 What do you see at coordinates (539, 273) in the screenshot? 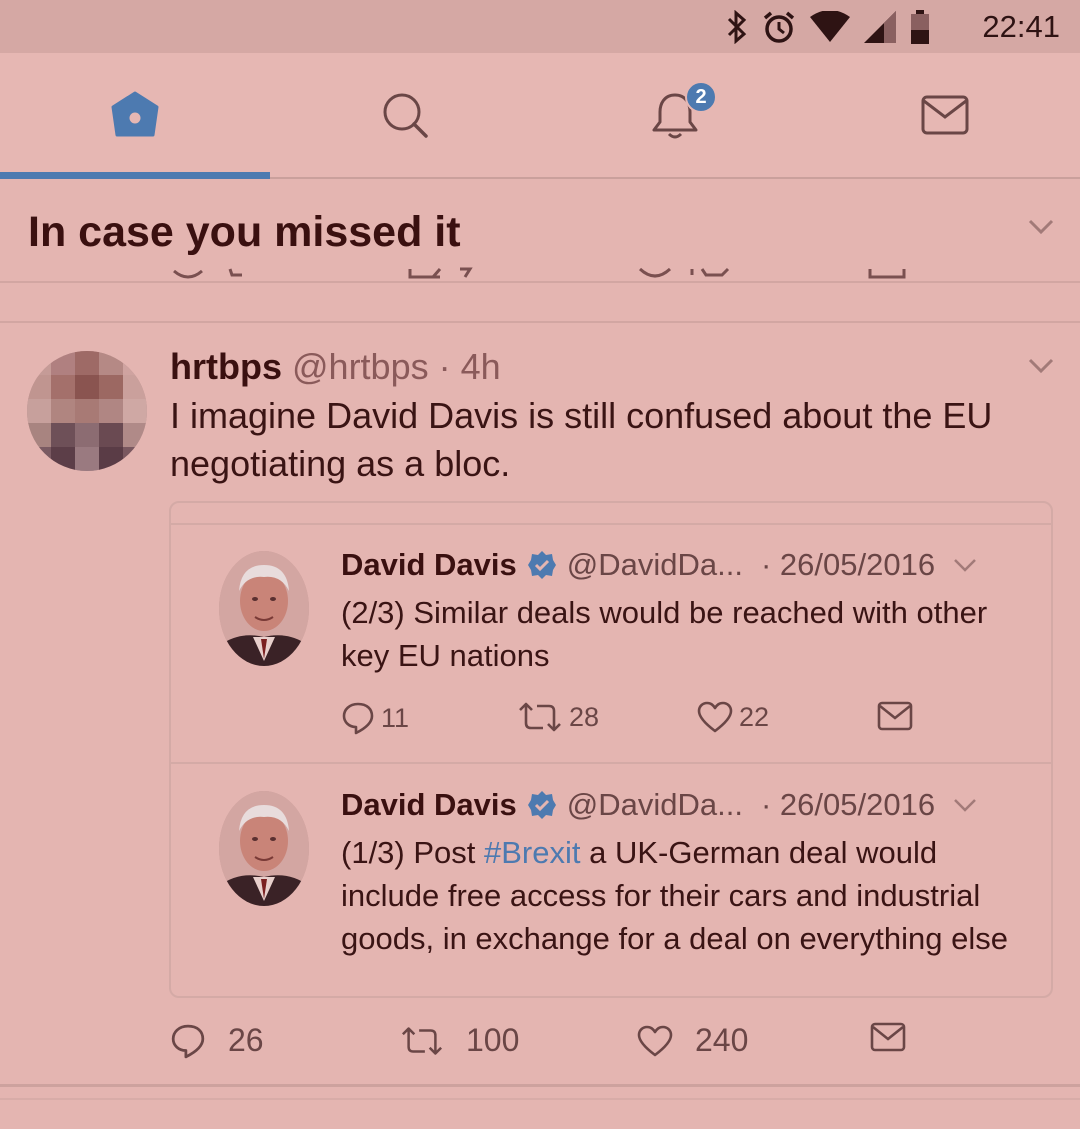
I see `clipped-previous-actions` at bounding box center [539, 273].